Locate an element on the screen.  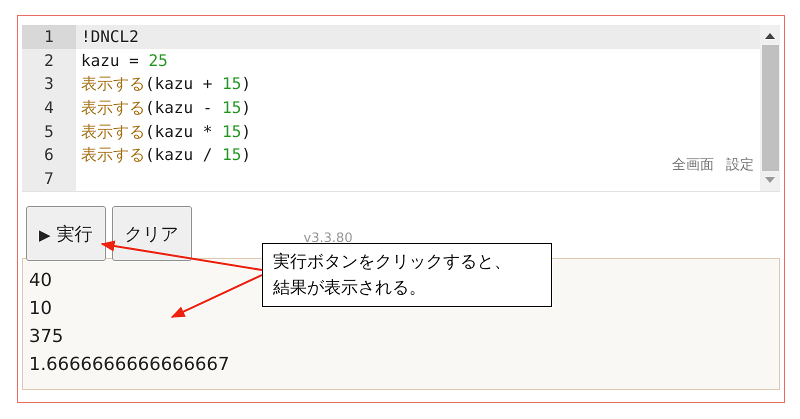
line-number: 3 is located at coordinates (49, 84).